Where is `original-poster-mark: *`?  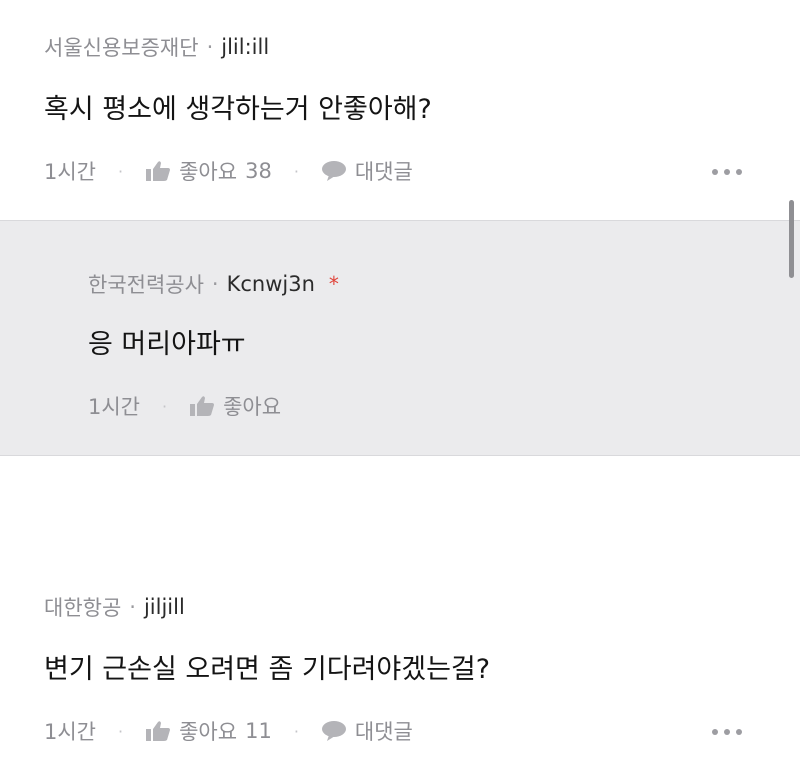 original-poster-mark: * is located at coordinates (333, 284).